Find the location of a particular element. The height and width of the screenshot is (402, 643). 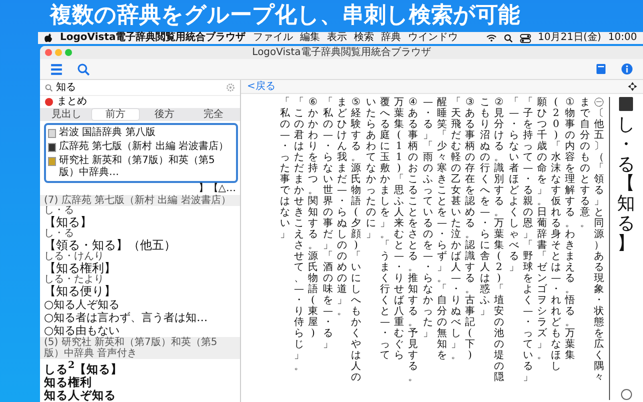

entry-headword: 【知る権利】 is located at coordinates (80, 268).